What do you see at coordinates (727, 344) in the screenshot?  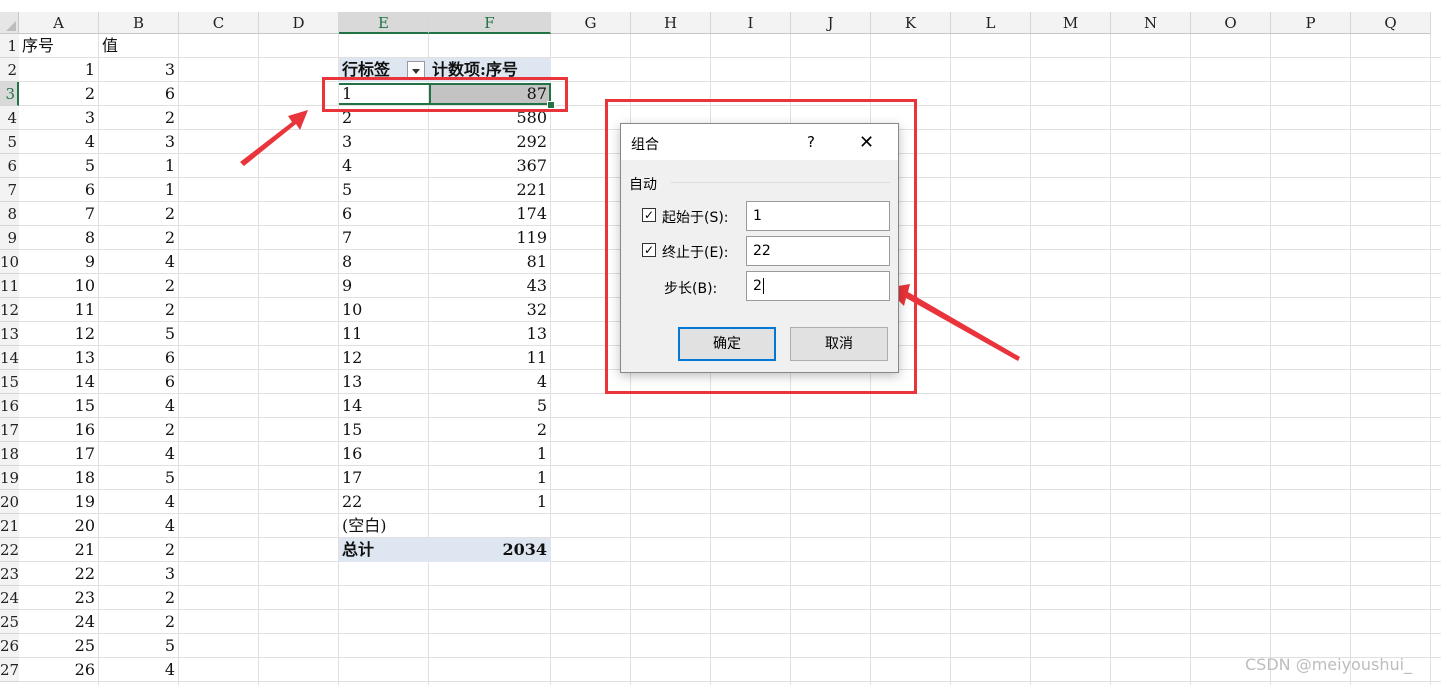 I see `ok-button: 确定` at bounding box center [727, 344].